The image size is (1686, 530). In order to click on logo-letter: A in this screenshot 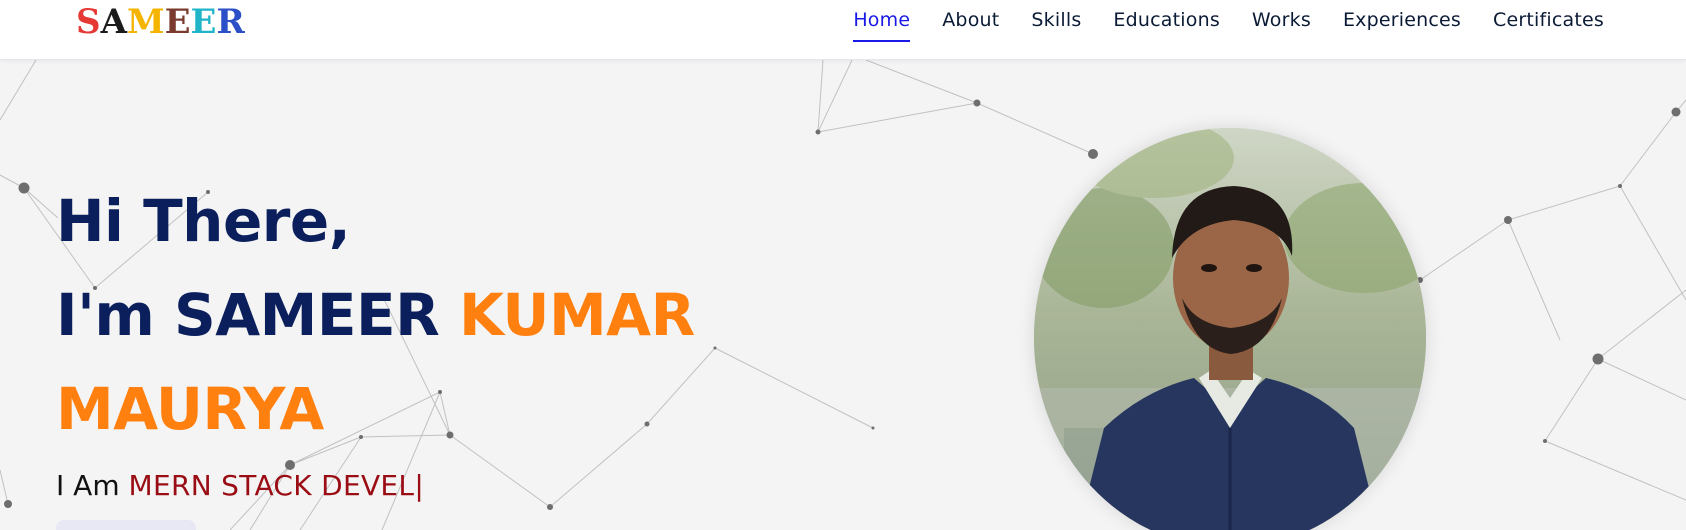, I will do `click(113, 22)`.